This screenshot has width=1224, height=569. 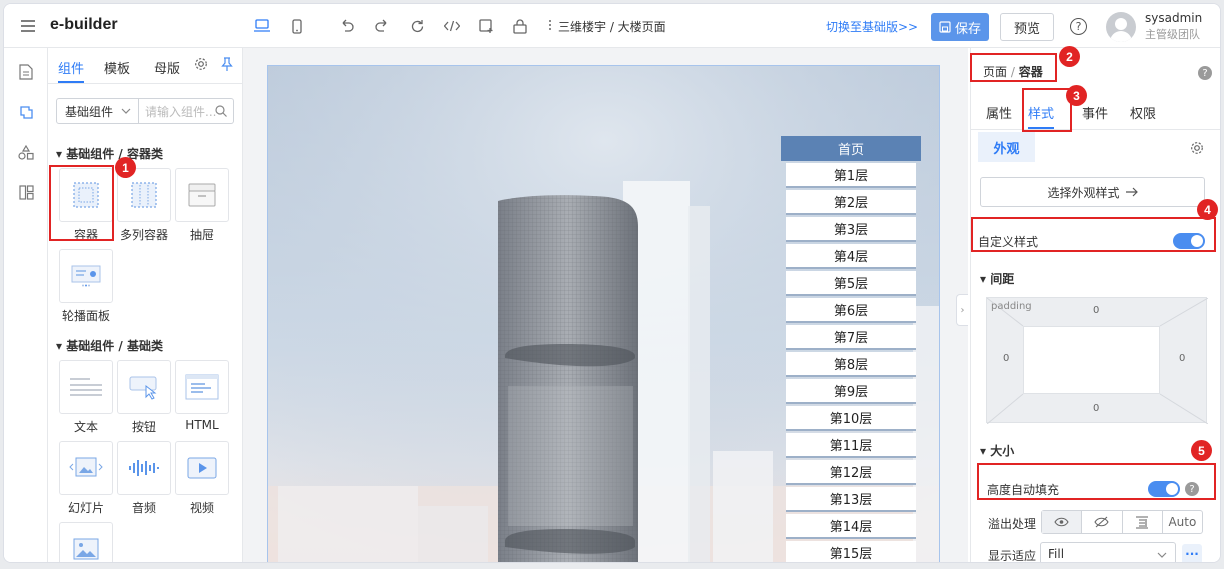 What do you see at coordinates (86, 478) in the screenshot?
I see `component-slideshow: 幻灯片` at bounding box center [86, 478].